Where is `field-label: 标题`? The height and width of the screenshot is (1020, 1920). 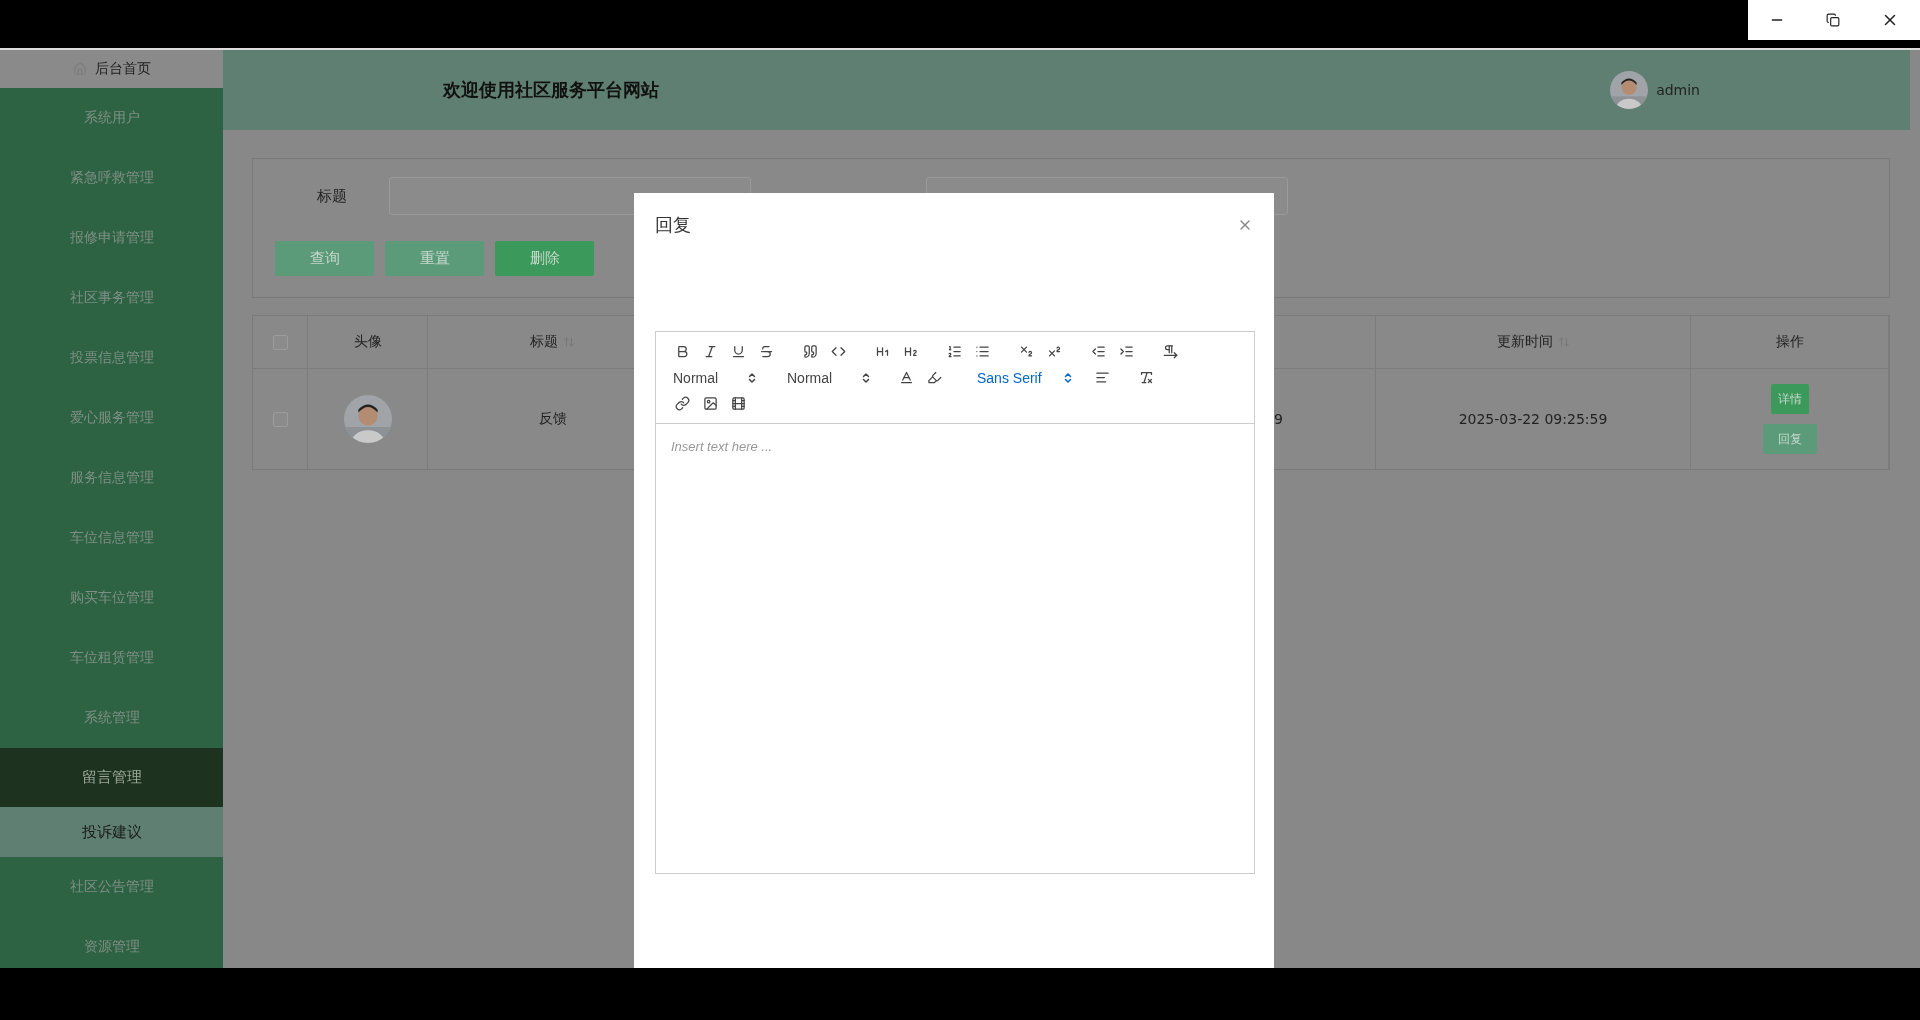
field-label: 标题 is located at coordinates (332, 196).